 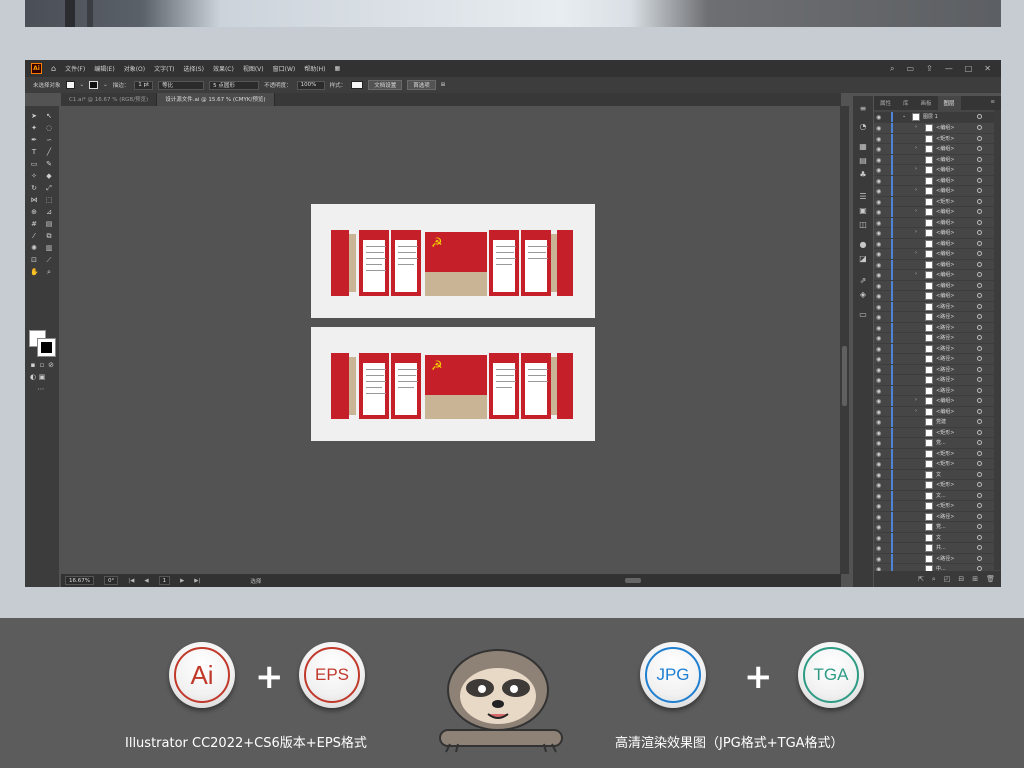 I want to click on horizontal-scroll-thumb, so click(x=633, y=580).